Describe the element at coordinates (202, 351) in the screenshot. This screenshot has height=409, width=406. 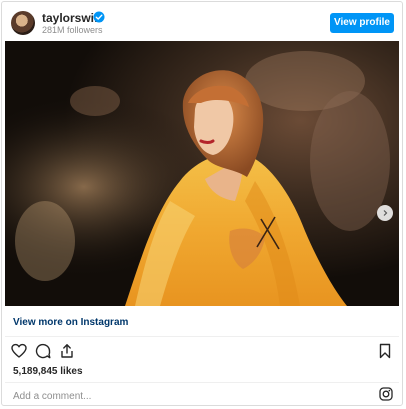
I see `action-bar` at that location.